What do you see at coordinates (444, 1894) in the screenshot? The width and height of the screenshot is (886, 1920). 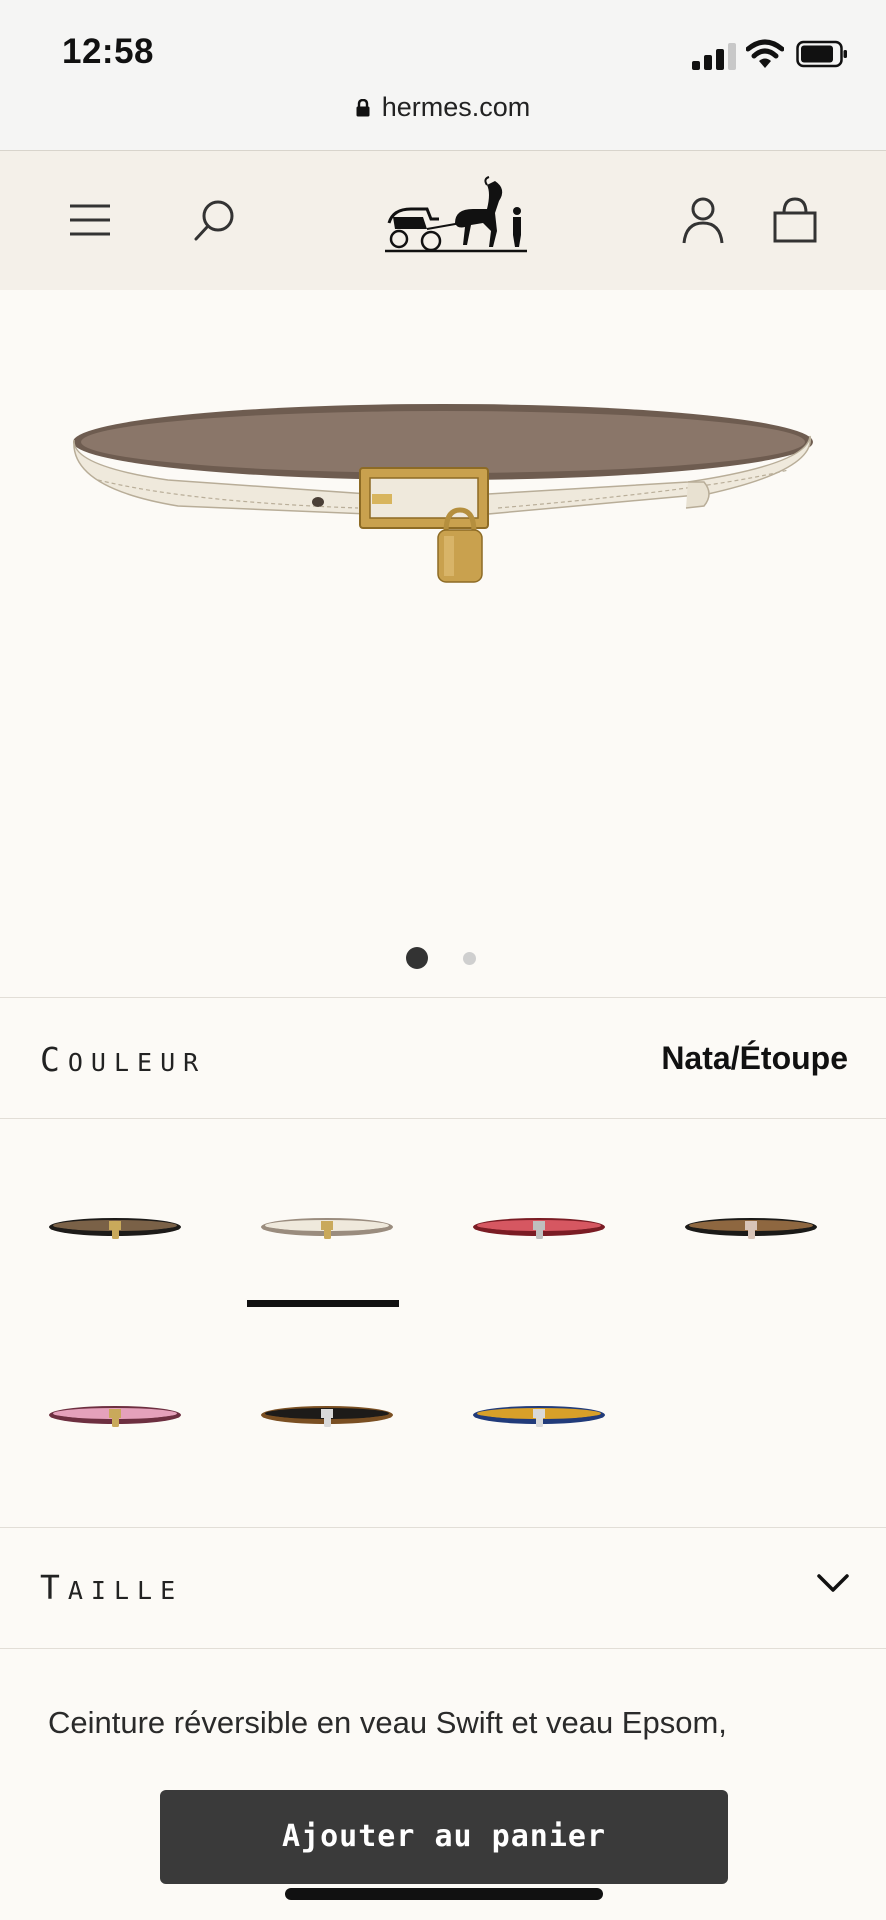 I see `home-indicator` at bounding box center [444, 1894].